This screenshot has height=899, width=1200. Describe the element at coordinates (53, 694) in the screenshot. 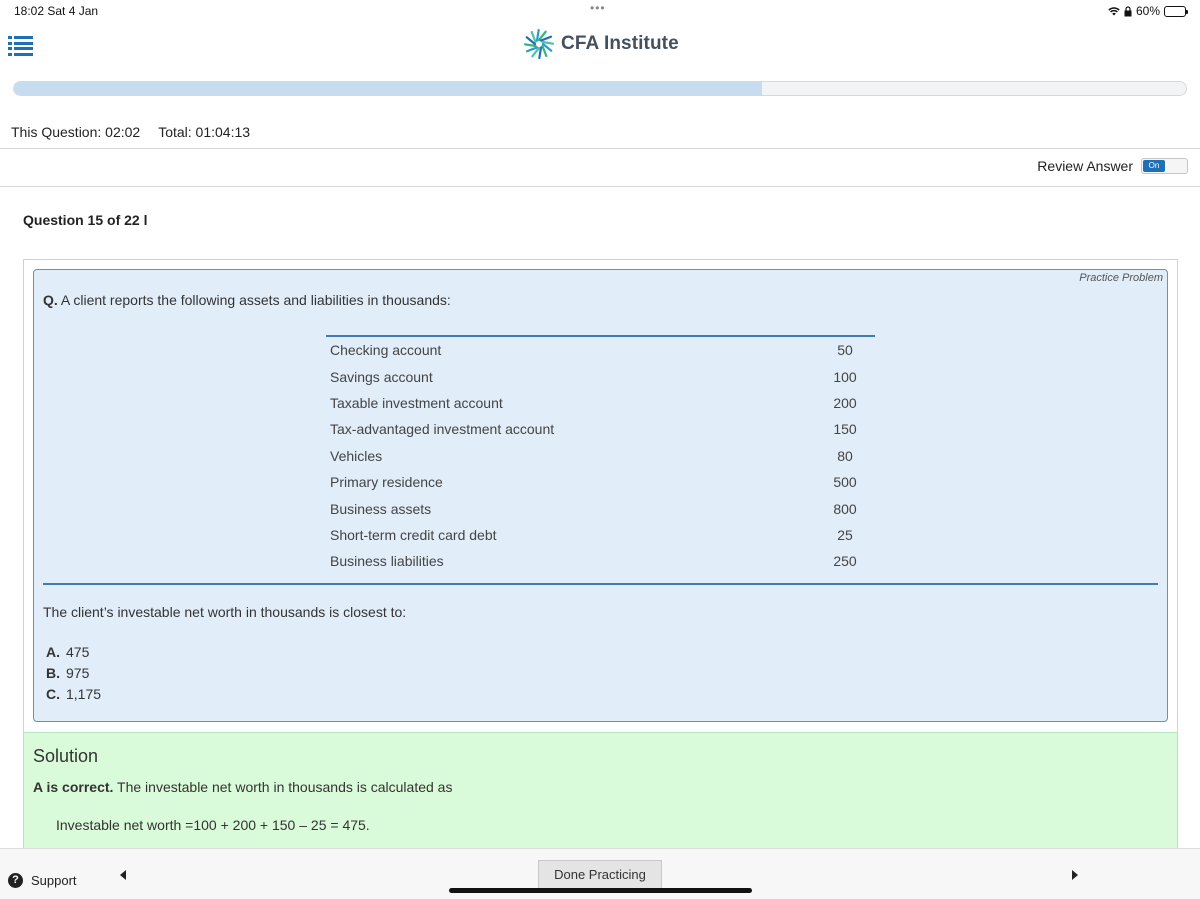

I see `choice-letter: C.` at that location.